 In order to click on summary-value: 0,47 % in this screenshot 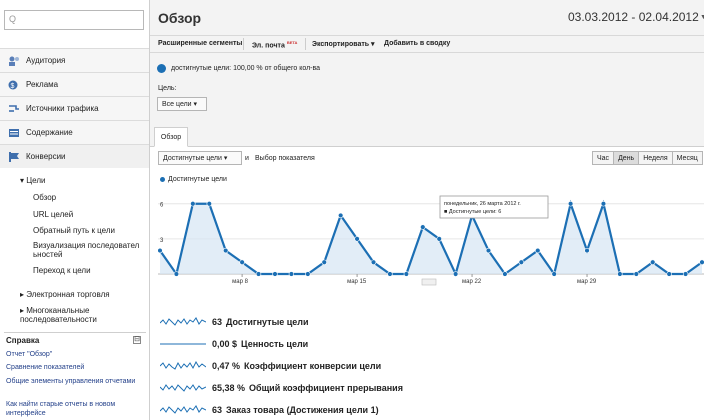, I will do `click(226, 366)`.